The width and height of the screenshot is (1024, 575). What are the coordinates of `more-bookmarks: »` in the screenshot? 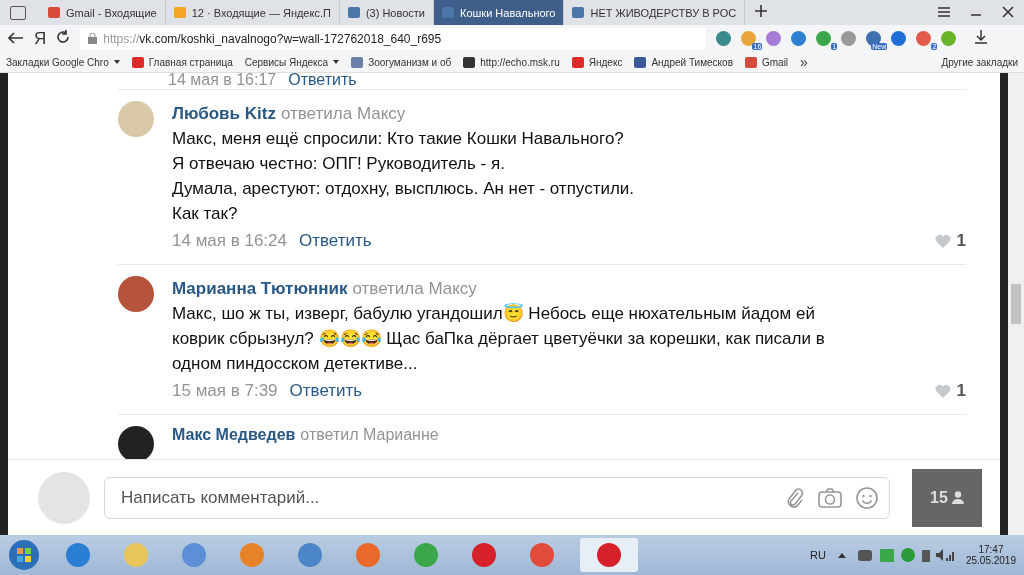 It's located at (804, 62).